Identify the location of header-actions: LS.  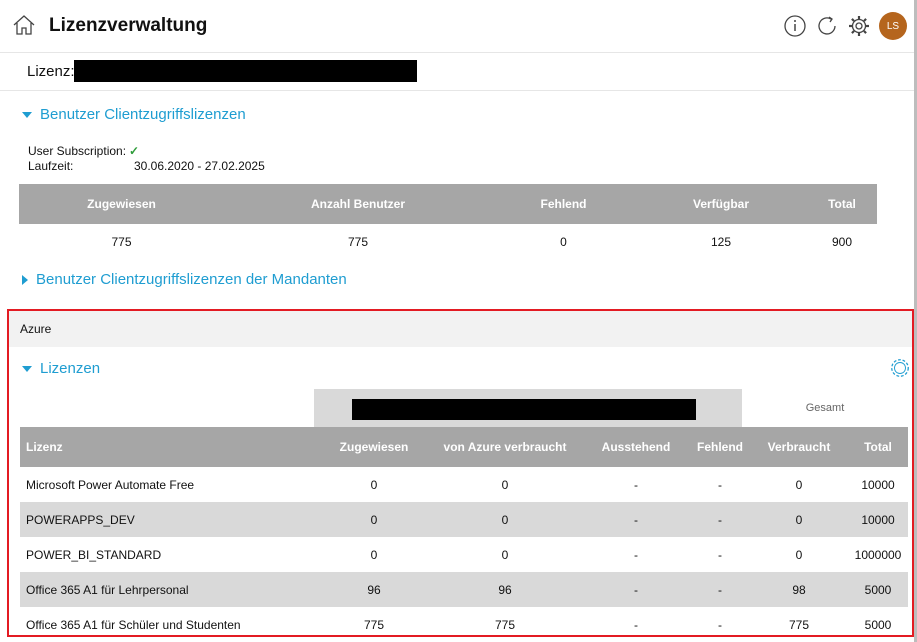
(845, 26).